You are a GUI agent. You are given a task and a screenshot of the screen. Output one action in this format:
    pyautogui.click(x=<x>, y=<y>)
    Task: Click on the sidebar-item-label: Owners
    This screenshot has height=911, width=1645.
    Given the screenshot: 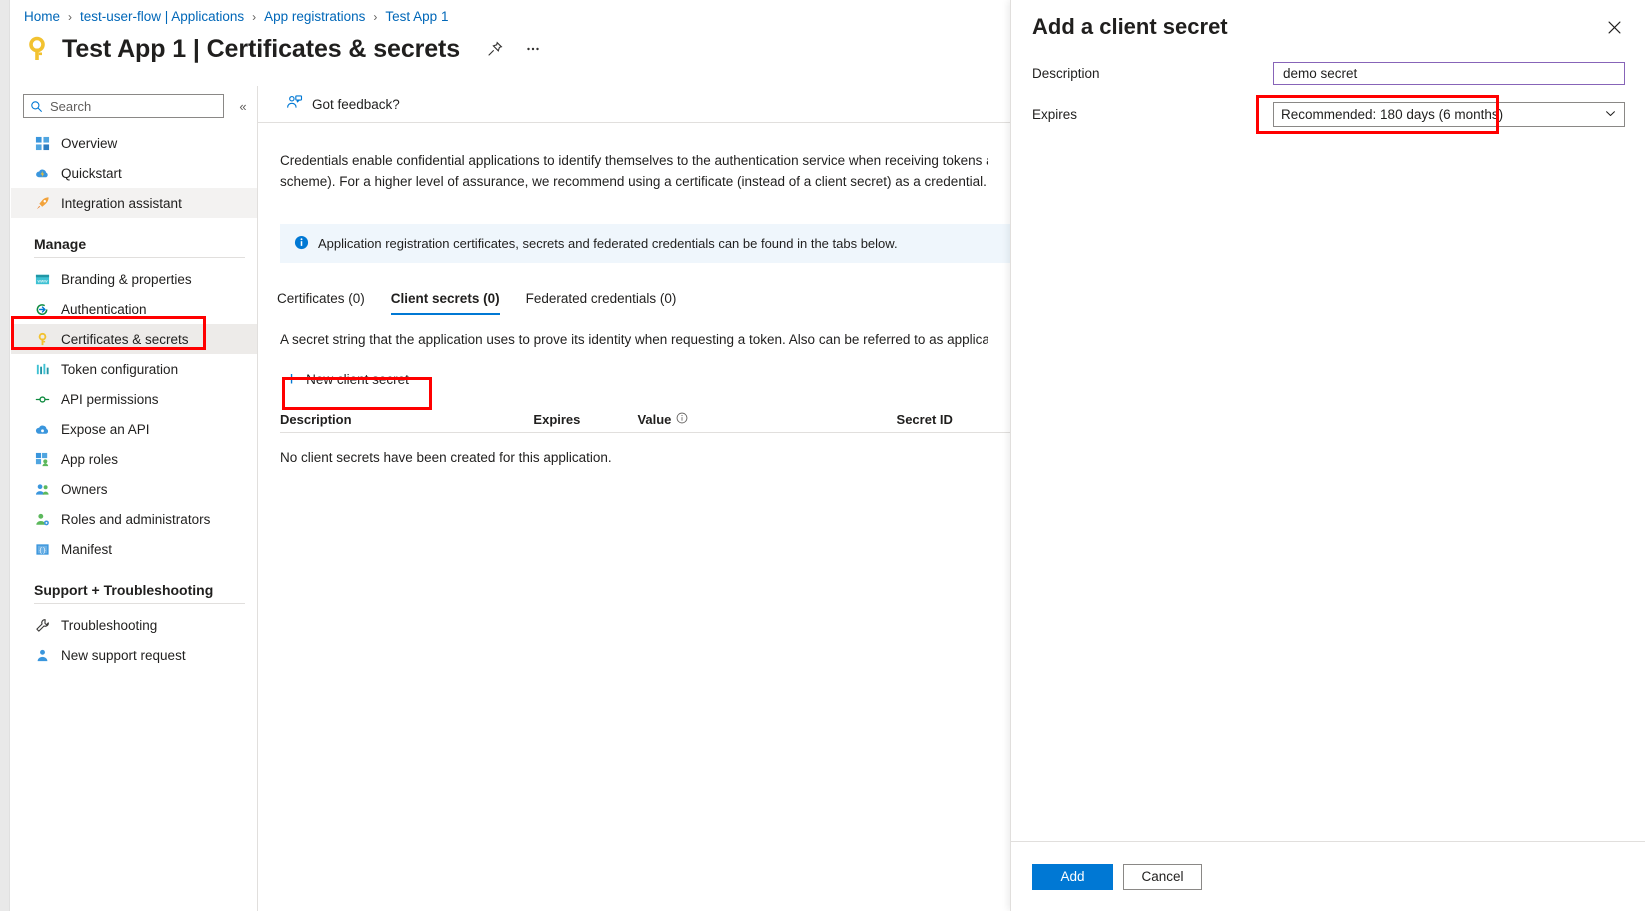 What is the action you would take?
    pyautogui.click(x=84, y=489)
    